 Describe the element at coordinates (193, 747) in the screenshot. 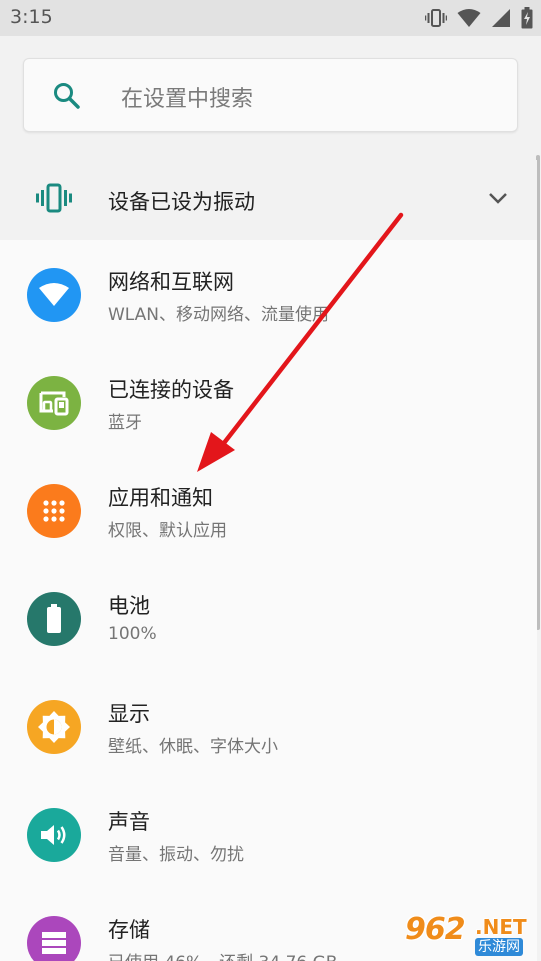

I see `settings-item-subtitle: 壁纸、休眠、字体大小` at that location.